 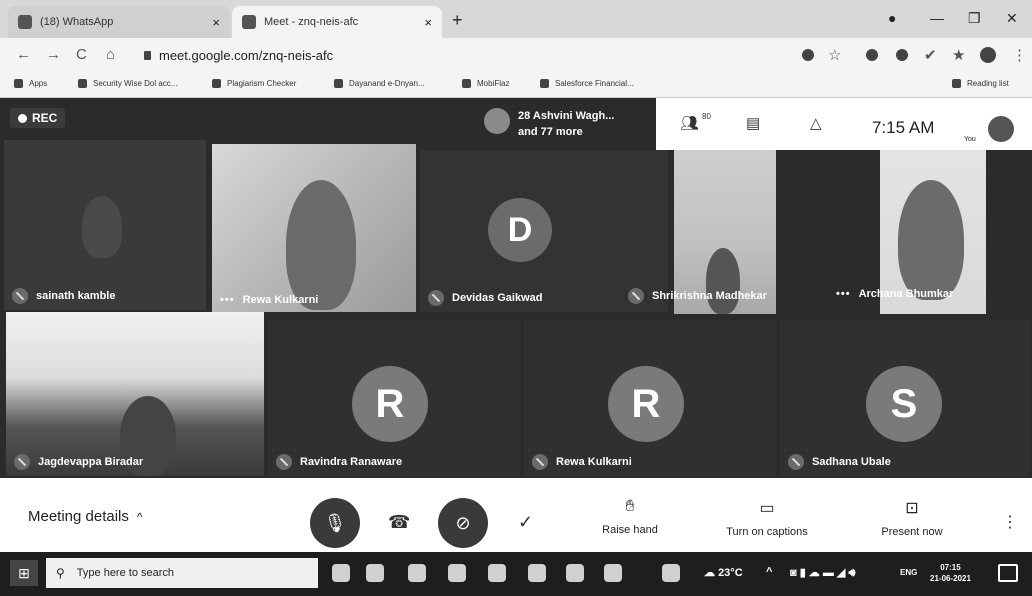 What do you see at coordinates (394, 398) in the screenshot?
I see `participant-tile: R Ravindra Ranaware` at bounding box center [394, 398].